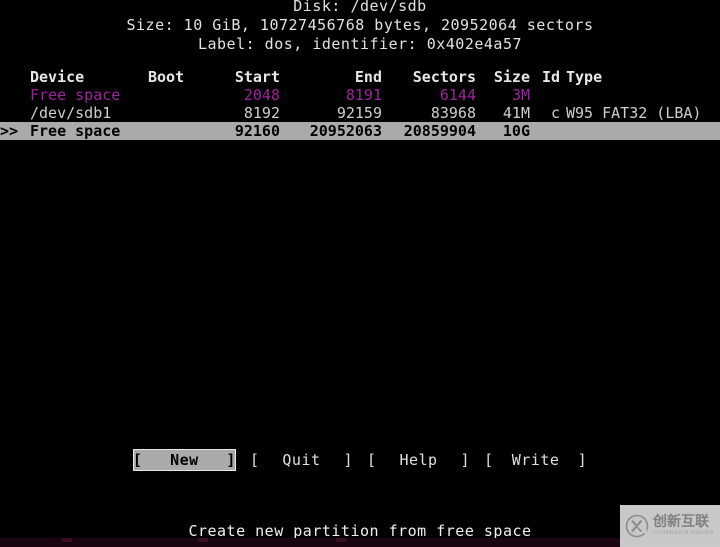  I want to click on help-button: [ Help], so click(418, 460).